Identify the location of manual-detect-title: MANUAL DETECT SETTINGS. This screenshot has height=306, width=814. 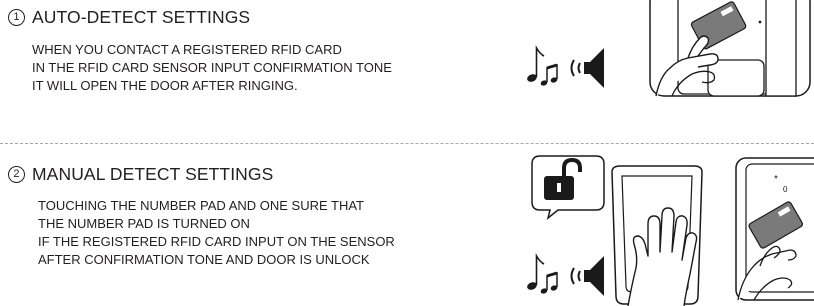
(153, 174).